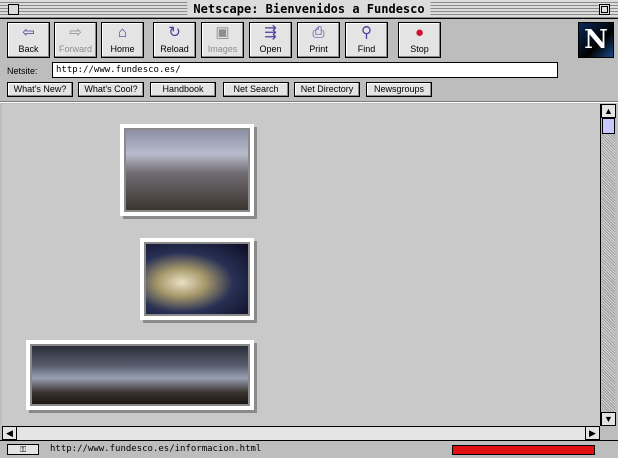 The height and width of the screenshot is (458, 618). I want to click on print-icon: ⎙, so click(318, 32).